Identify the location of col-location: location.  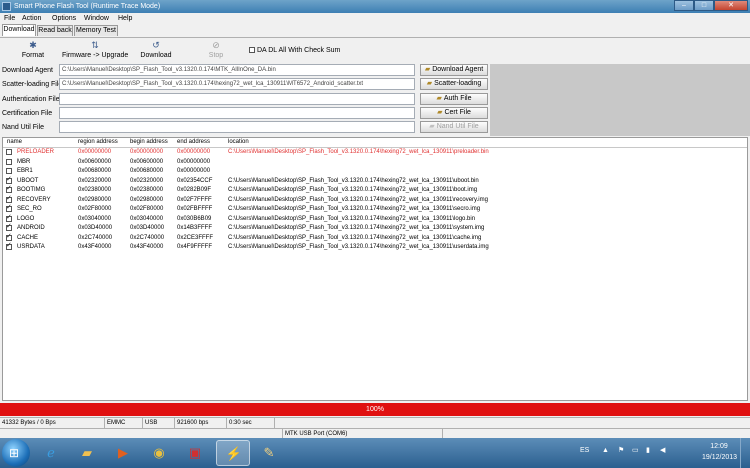
(238, 142).